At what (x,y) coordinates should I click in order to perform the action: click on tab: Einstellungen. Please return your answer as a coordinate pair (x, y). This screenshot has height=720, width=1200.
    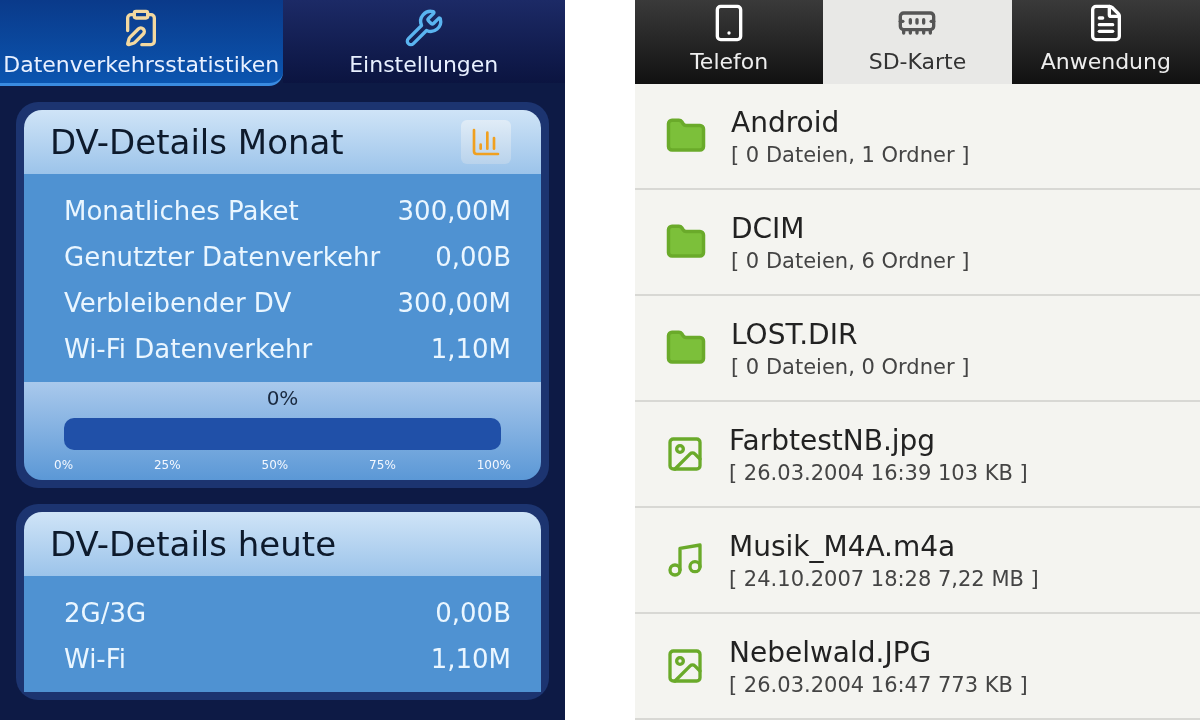
    Looking at the image, I should click on (423, 43).